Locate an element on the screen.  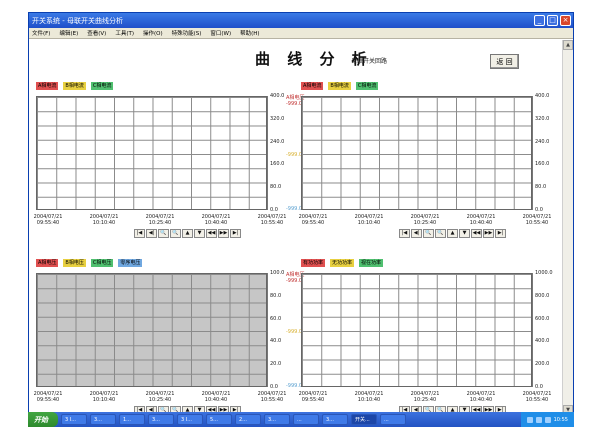
title-bar: 开关系统 - 母联开关曲线分析 _ □ × is located at coordinates (301, 20).